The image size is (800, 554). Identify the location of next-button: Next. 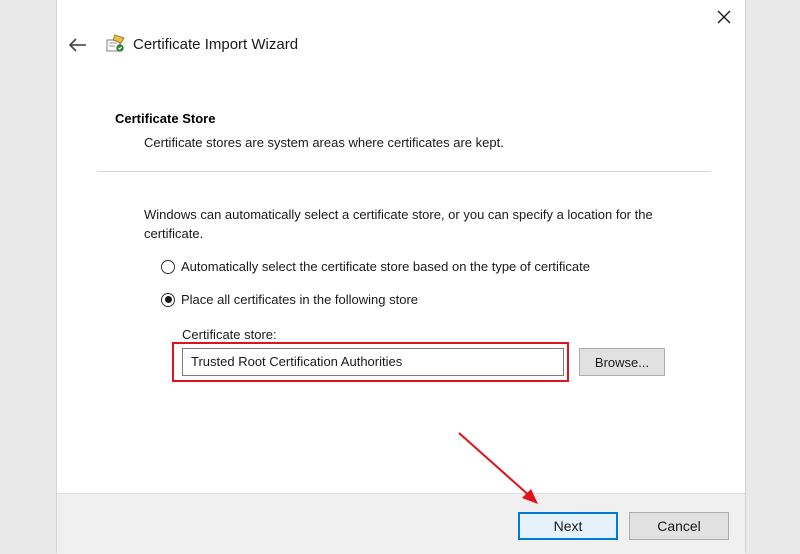
(568, 526).